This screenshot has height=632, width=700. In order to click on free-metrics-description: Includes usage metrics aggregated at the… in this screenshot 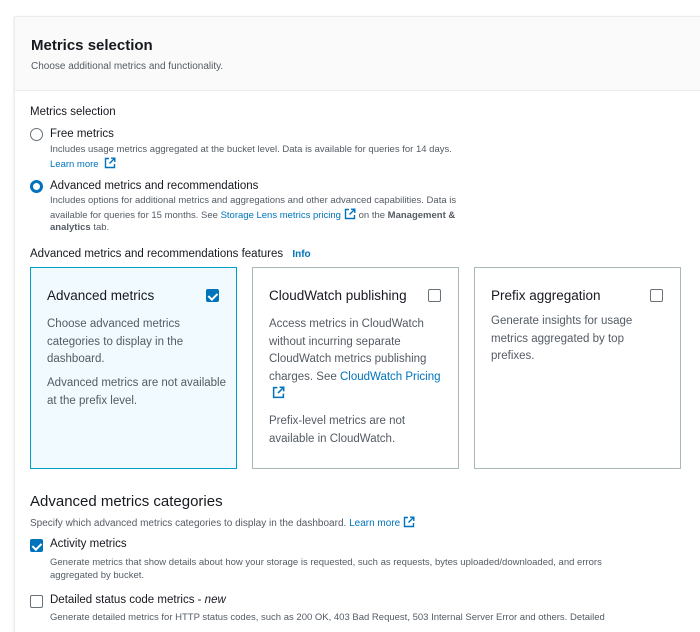, I will do `click(300, 157)`.